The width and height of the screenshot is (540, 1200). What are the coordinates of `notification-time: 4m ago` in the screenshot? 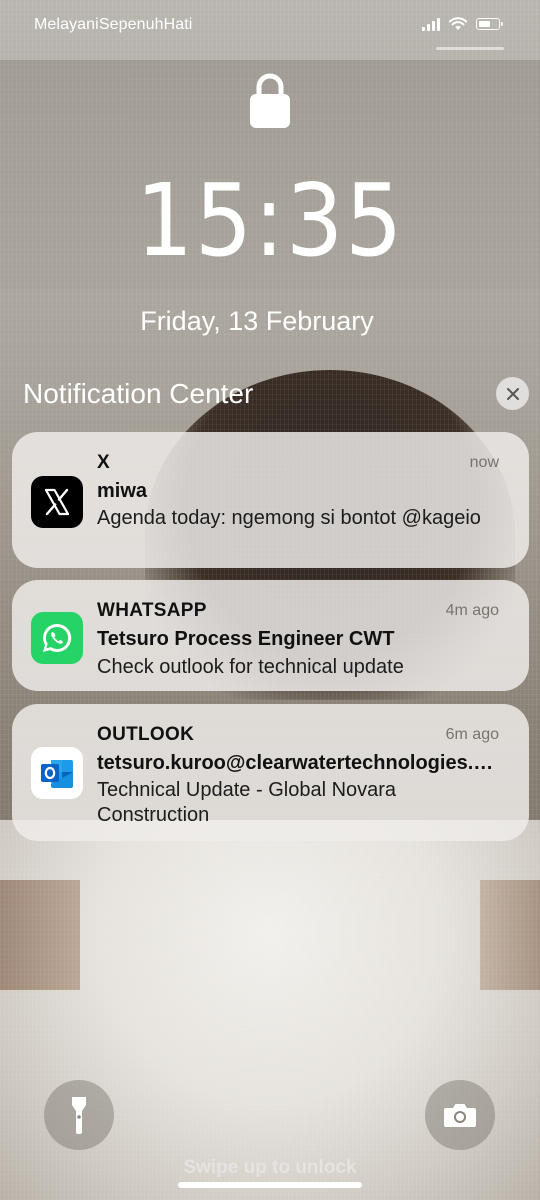 It's located at (472, 610).